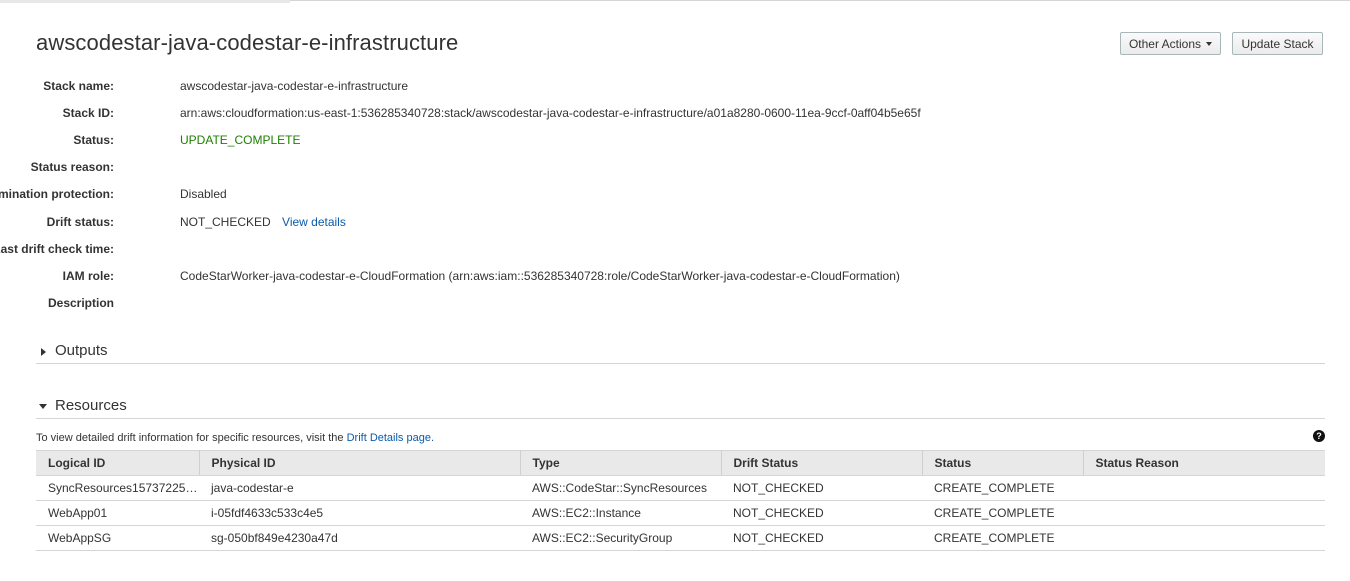  I want to click on column-header-logical-id: Logical ID, so click(118, 463).